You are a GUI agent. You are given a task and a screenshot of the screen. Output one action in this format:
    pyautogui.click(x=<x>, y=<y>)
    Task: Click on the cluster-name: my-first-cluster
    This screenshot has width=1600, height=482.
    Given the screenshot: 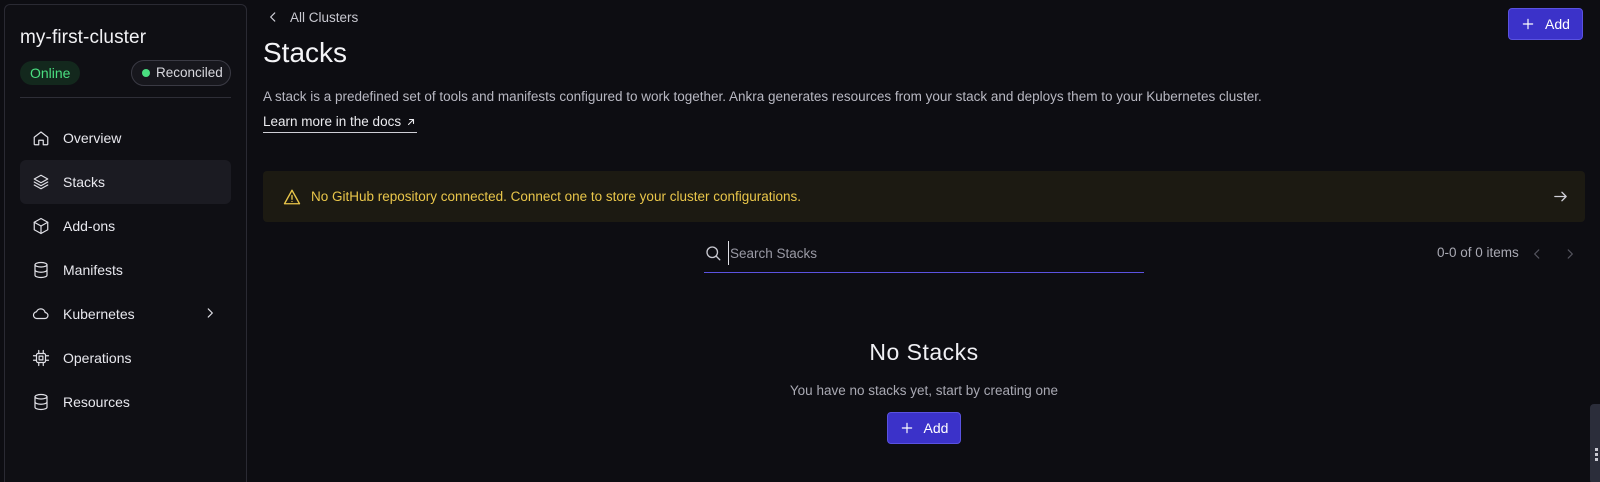 What is the action you would take?
    pyautogui.click(x=83, y=37)
    